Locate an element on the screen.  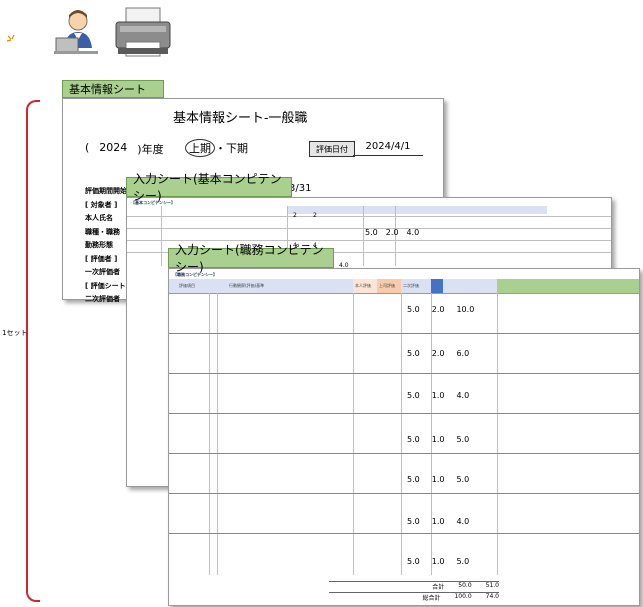
half-sep: ・ is located at coordinates (220, 148).